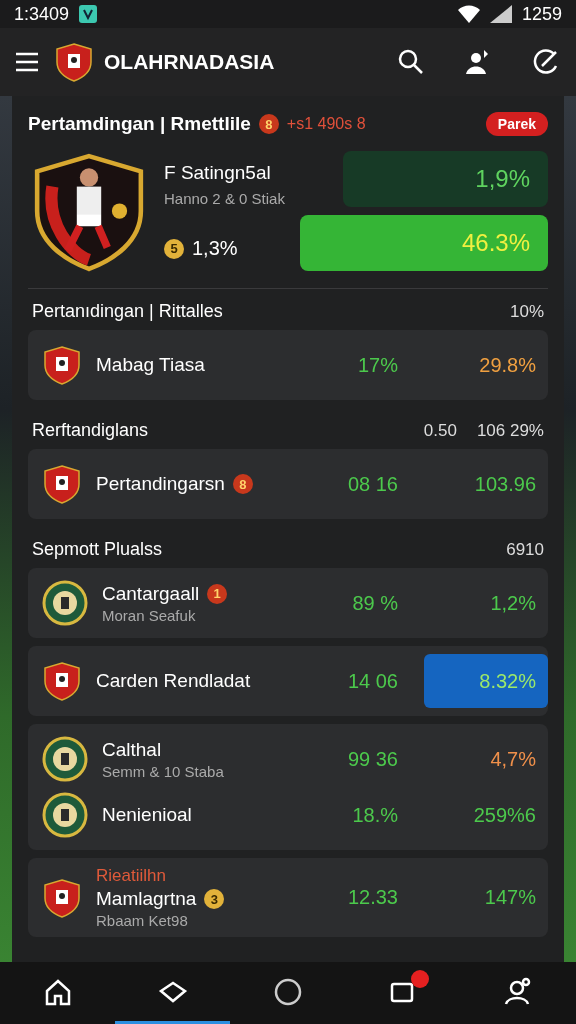  Describe the element at coordinates (189, 62) in the screenshot. I see `app-title: OLAHRNADASIA` at that location.